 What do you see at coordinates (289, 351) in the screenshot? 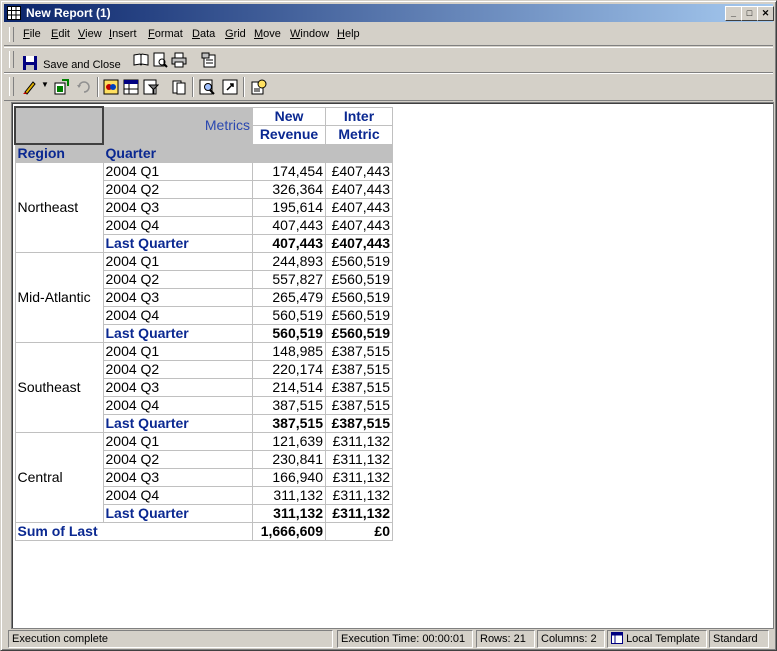
I see `new-revenue-cell: 148,985` at bounding box center [289, 351].